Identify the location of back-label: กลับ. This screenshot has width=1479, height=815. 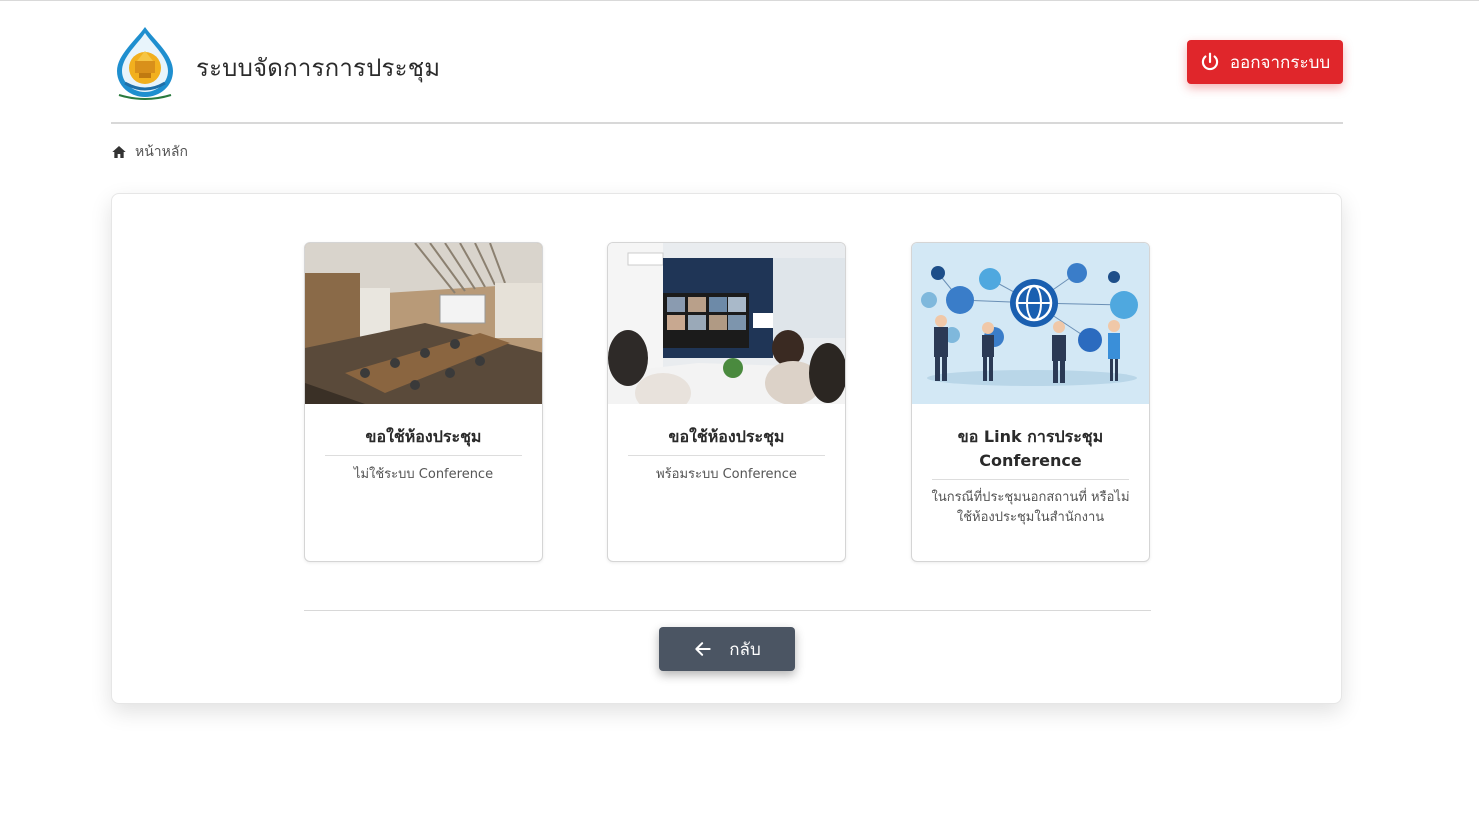
(745, 649).